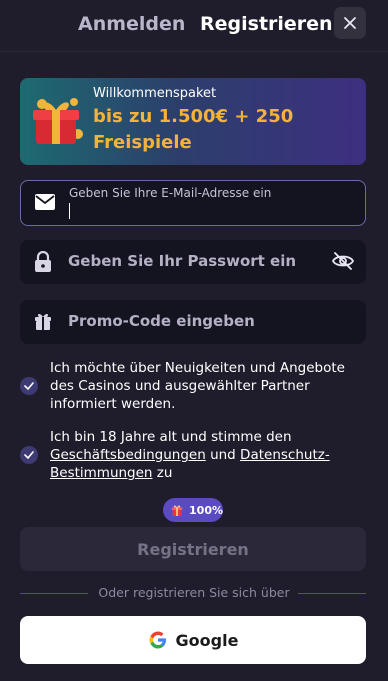 This screenshot has height=681, width=388. What do you see at coordinates (58, 123) in the screenshot?
I see `gift-icon` at bounding box center [58, 123].